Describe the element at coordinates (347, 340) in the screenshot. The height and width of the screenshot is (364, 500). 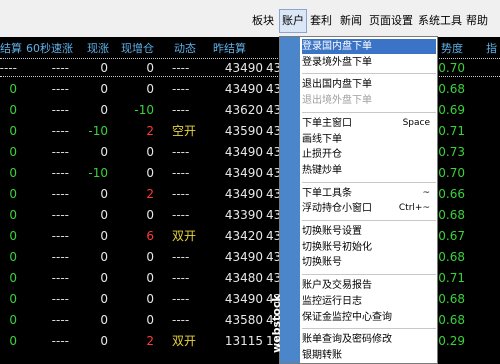
I see `menu-item-label: 账单查询及密码修改` at that location.